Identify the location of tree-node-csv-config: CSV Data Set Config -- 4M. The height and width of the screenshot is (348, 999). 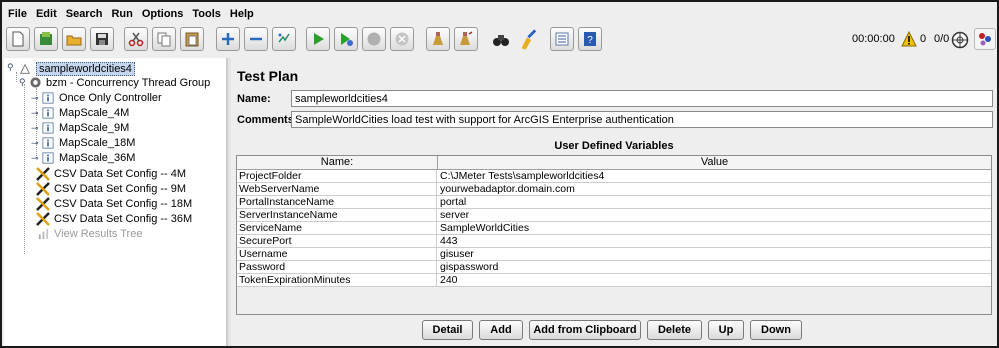
(111, 173).